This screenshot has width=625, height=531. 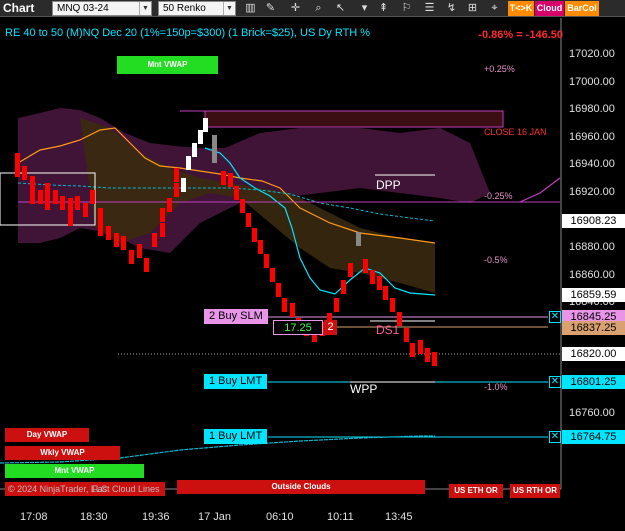 I want to click on price-axis-label: 17000.00, so click(x=592, y=81).